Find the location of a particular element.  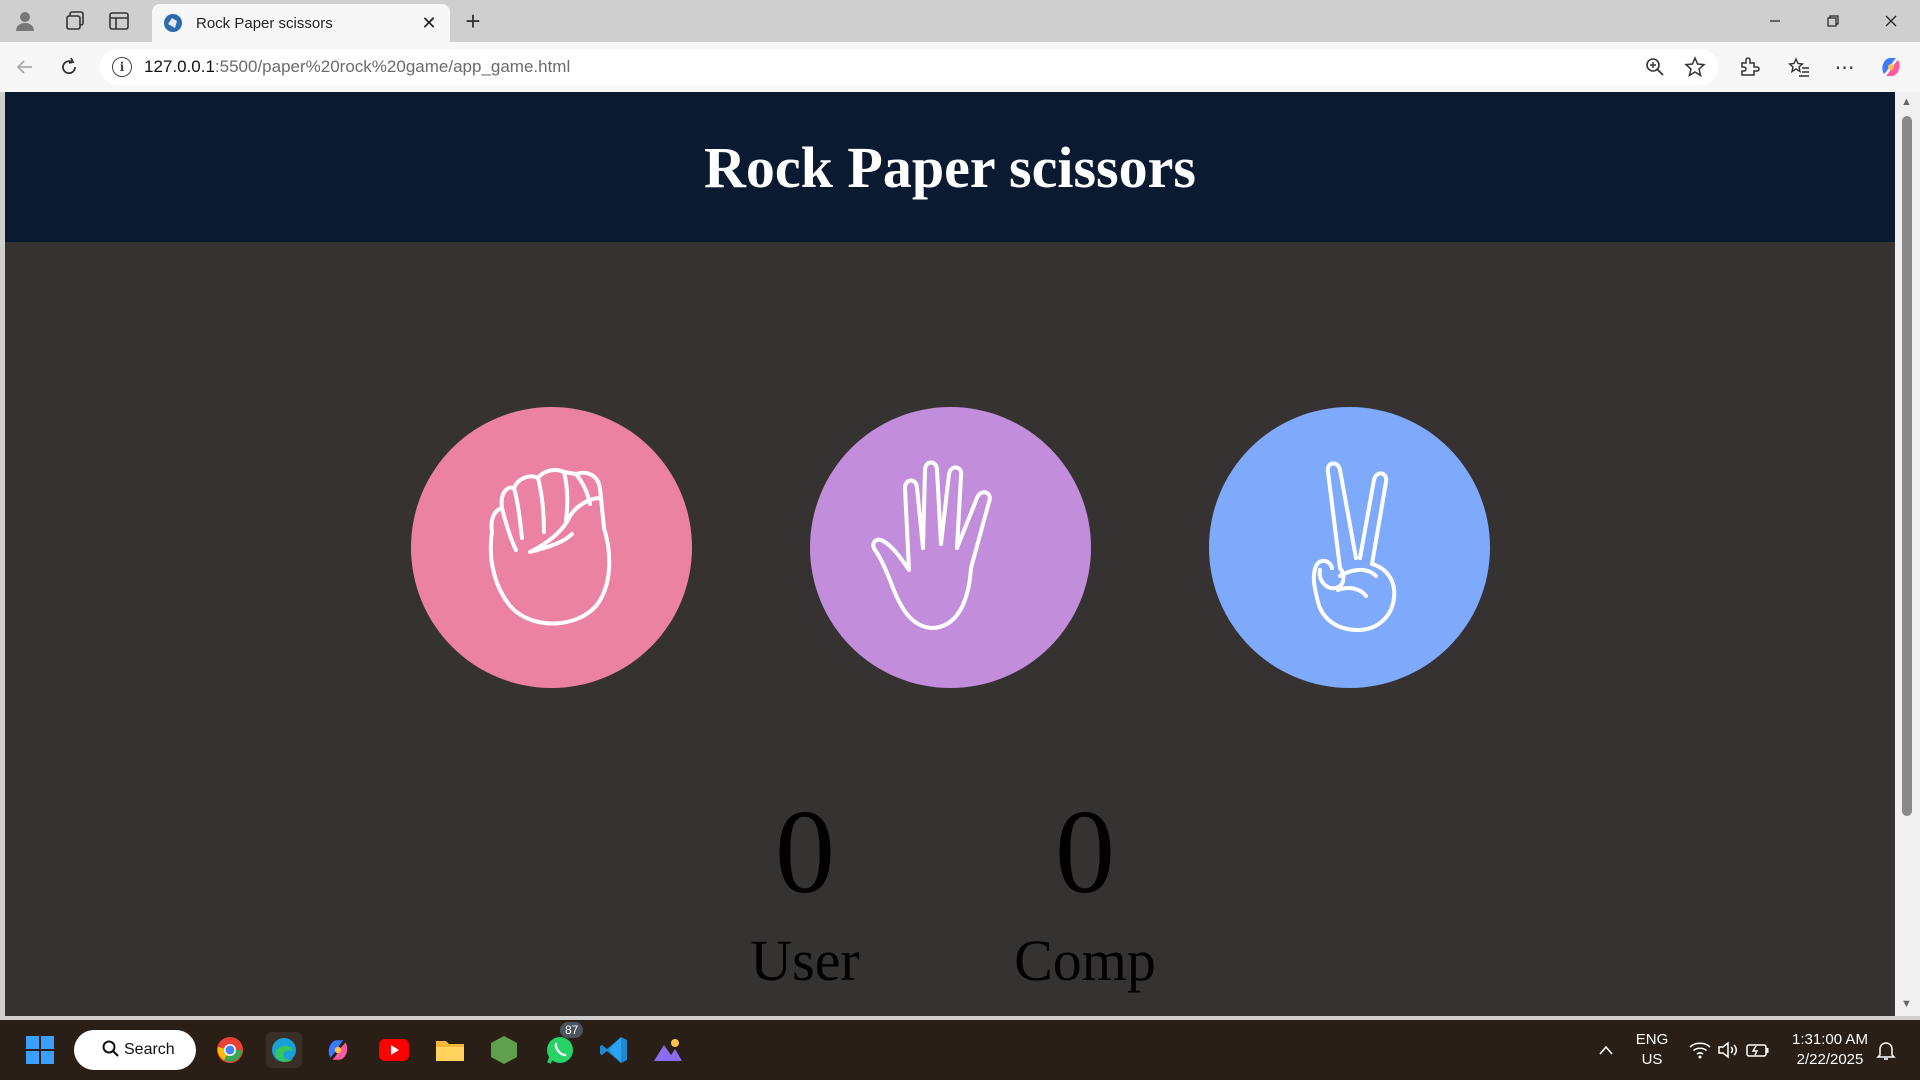

page-header: Rock Paper scissors is located at coordinates (950, 167).